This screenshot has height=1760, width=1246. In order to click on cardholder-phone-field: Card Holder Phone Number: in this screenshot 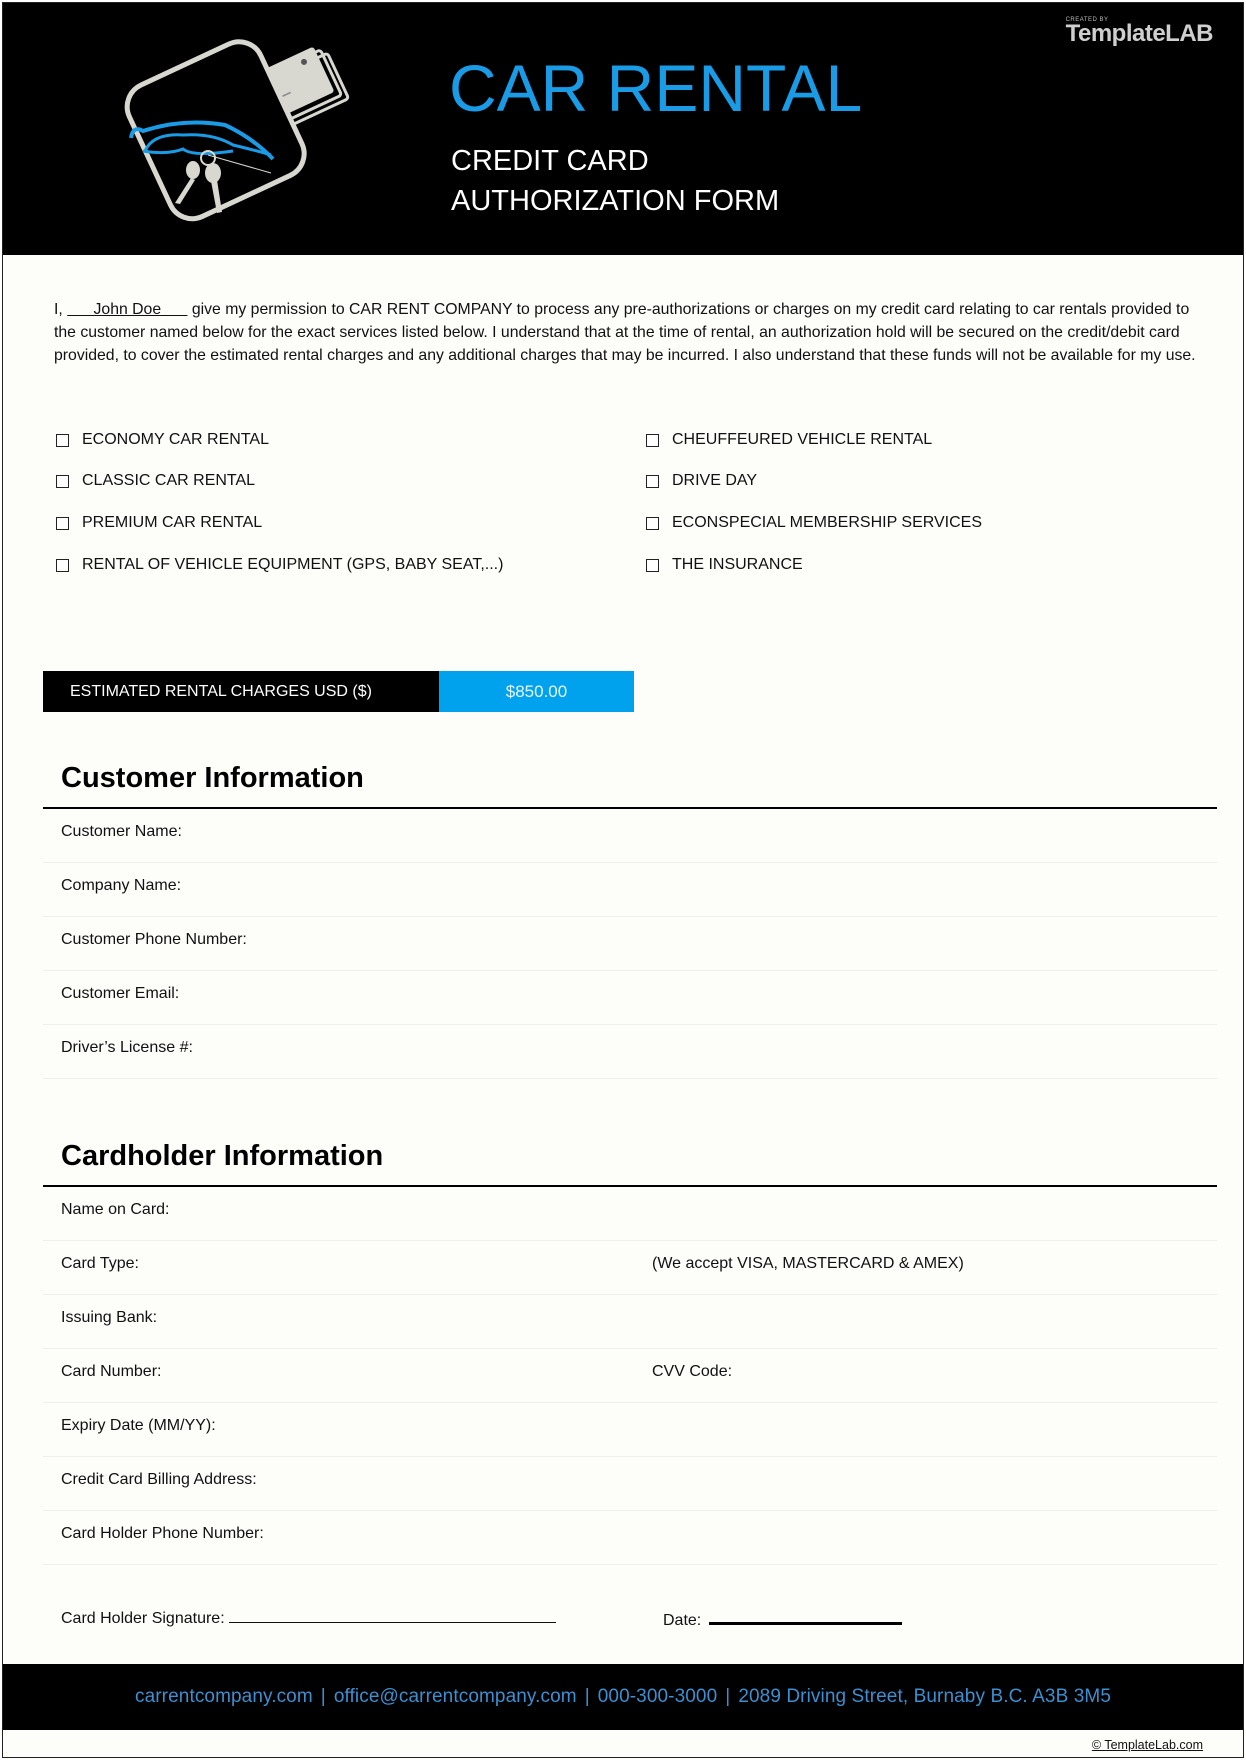, I will do `click(630, 1538)`.